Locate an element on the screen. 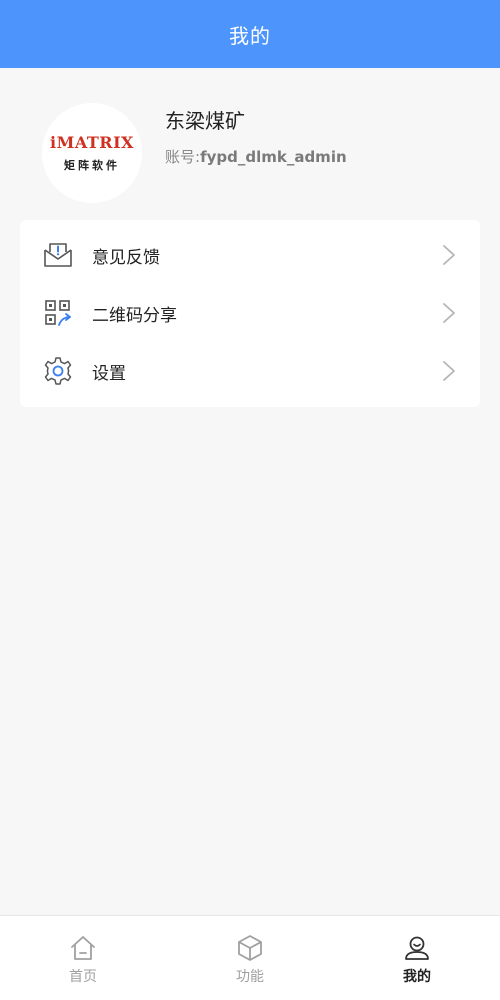 This screenshot has width=500, height=1000. account-label: 账号: is located at coordinates (183, 157).